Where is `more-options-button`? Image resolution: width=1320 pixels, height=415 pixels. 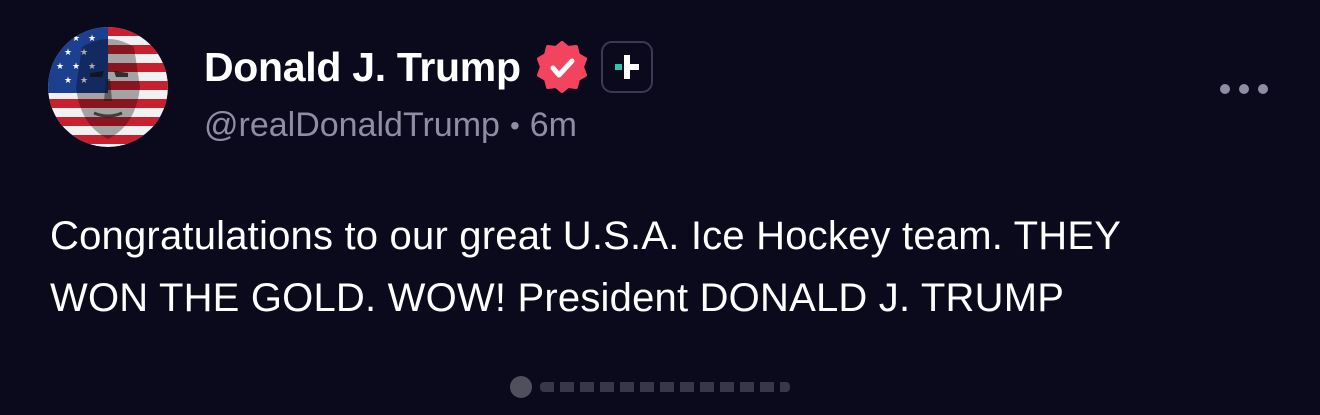 more-options-button is located at coordinates (1244, 89).